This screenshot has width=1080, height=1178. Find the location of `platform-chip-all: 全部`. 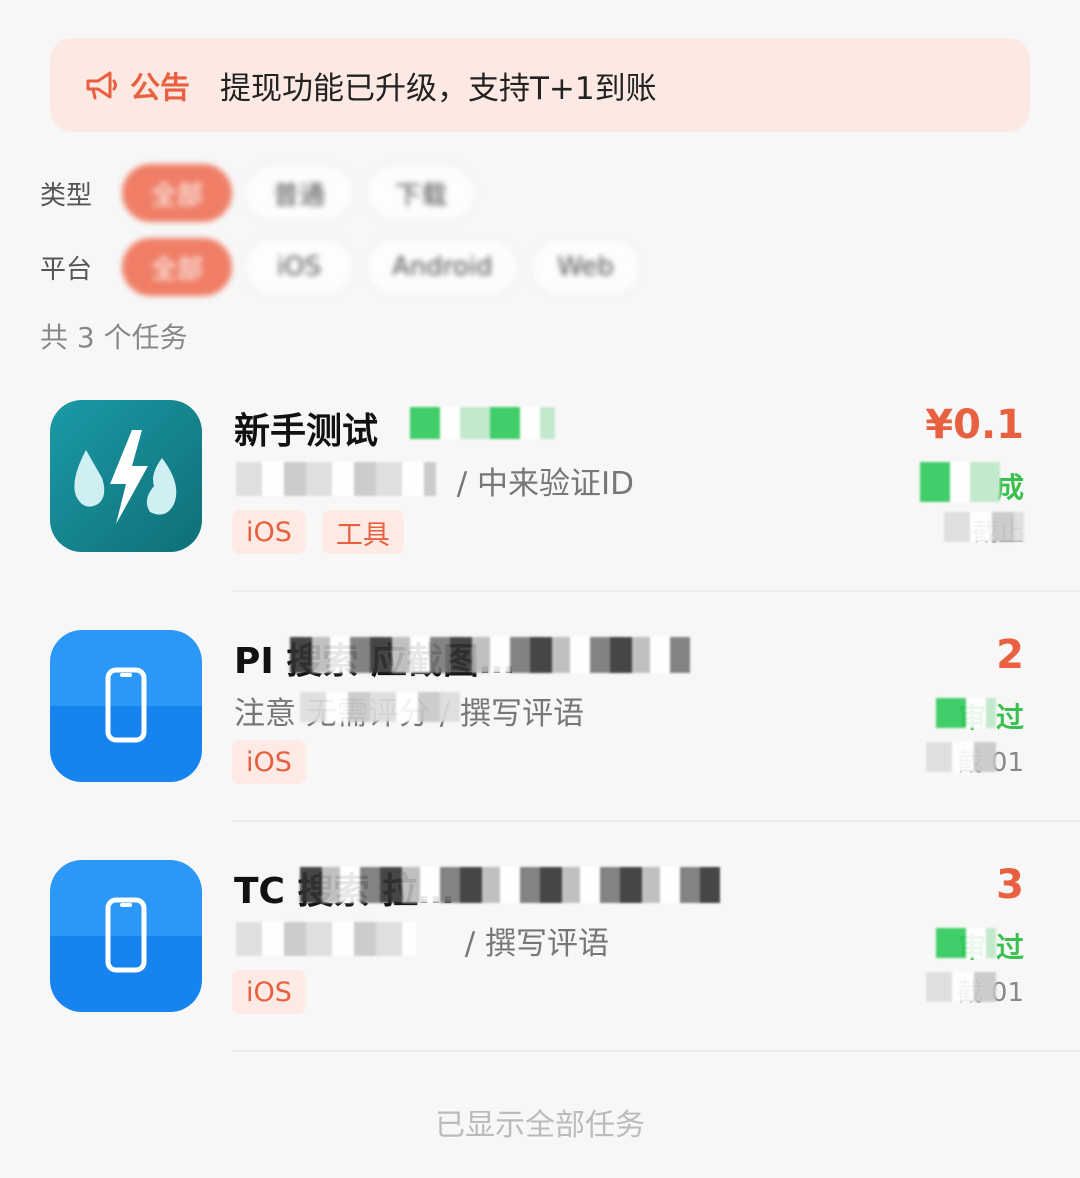

platform-chip-all: 全部 is located at coordinates (177, 267).